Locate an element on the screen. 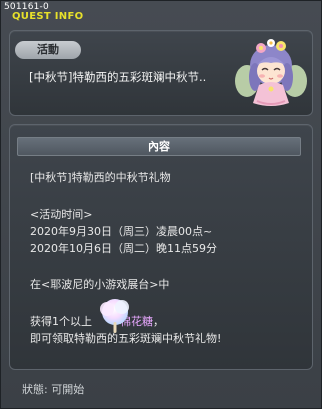 The image size is (322, 409). cotton-candy-icon is located at coordinates (115, 315).